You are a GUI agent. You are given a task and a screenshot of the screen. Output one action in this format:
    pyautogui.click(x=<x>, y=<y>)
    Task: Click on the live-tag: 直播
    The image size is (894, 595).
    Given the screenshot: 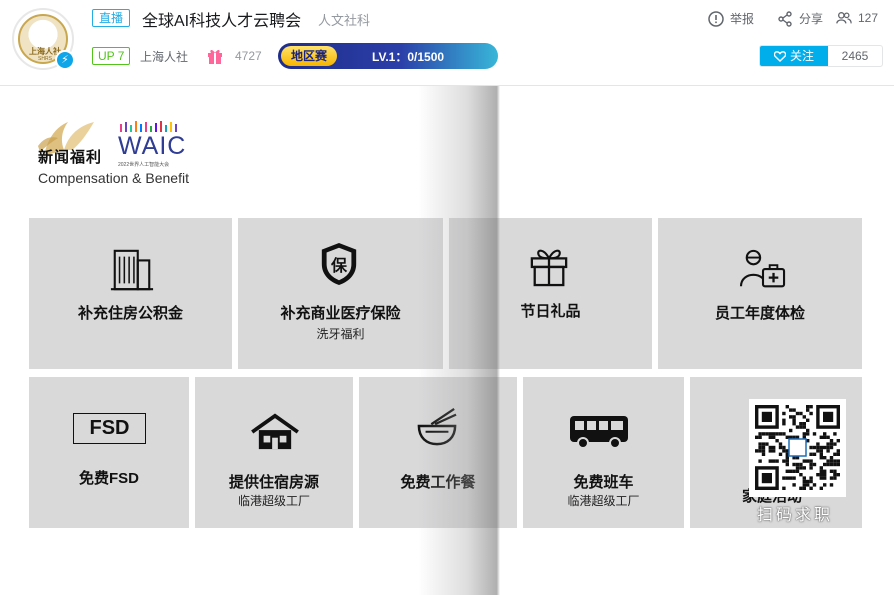 What is the action you would take?
    pyautogui.click(x=111, y=18)
    